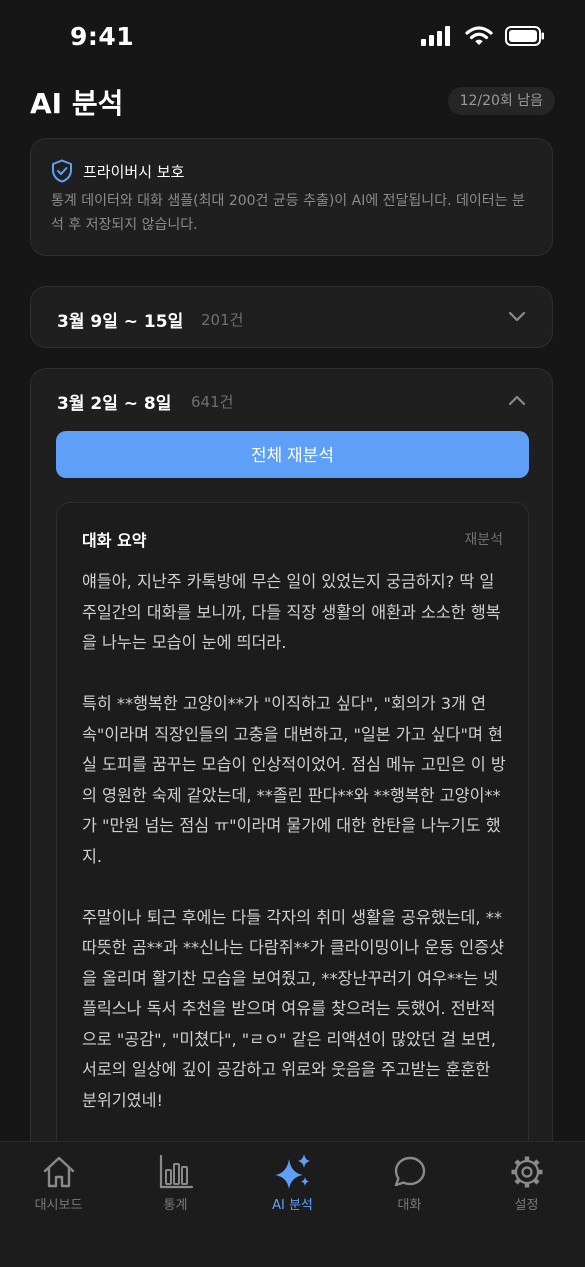 The height and width of the screenshot is (1267, 585). Describe the element at coordinates (292, 102) in the screenshot. I see `header: AI 분석 12/20회 남음` at that location.